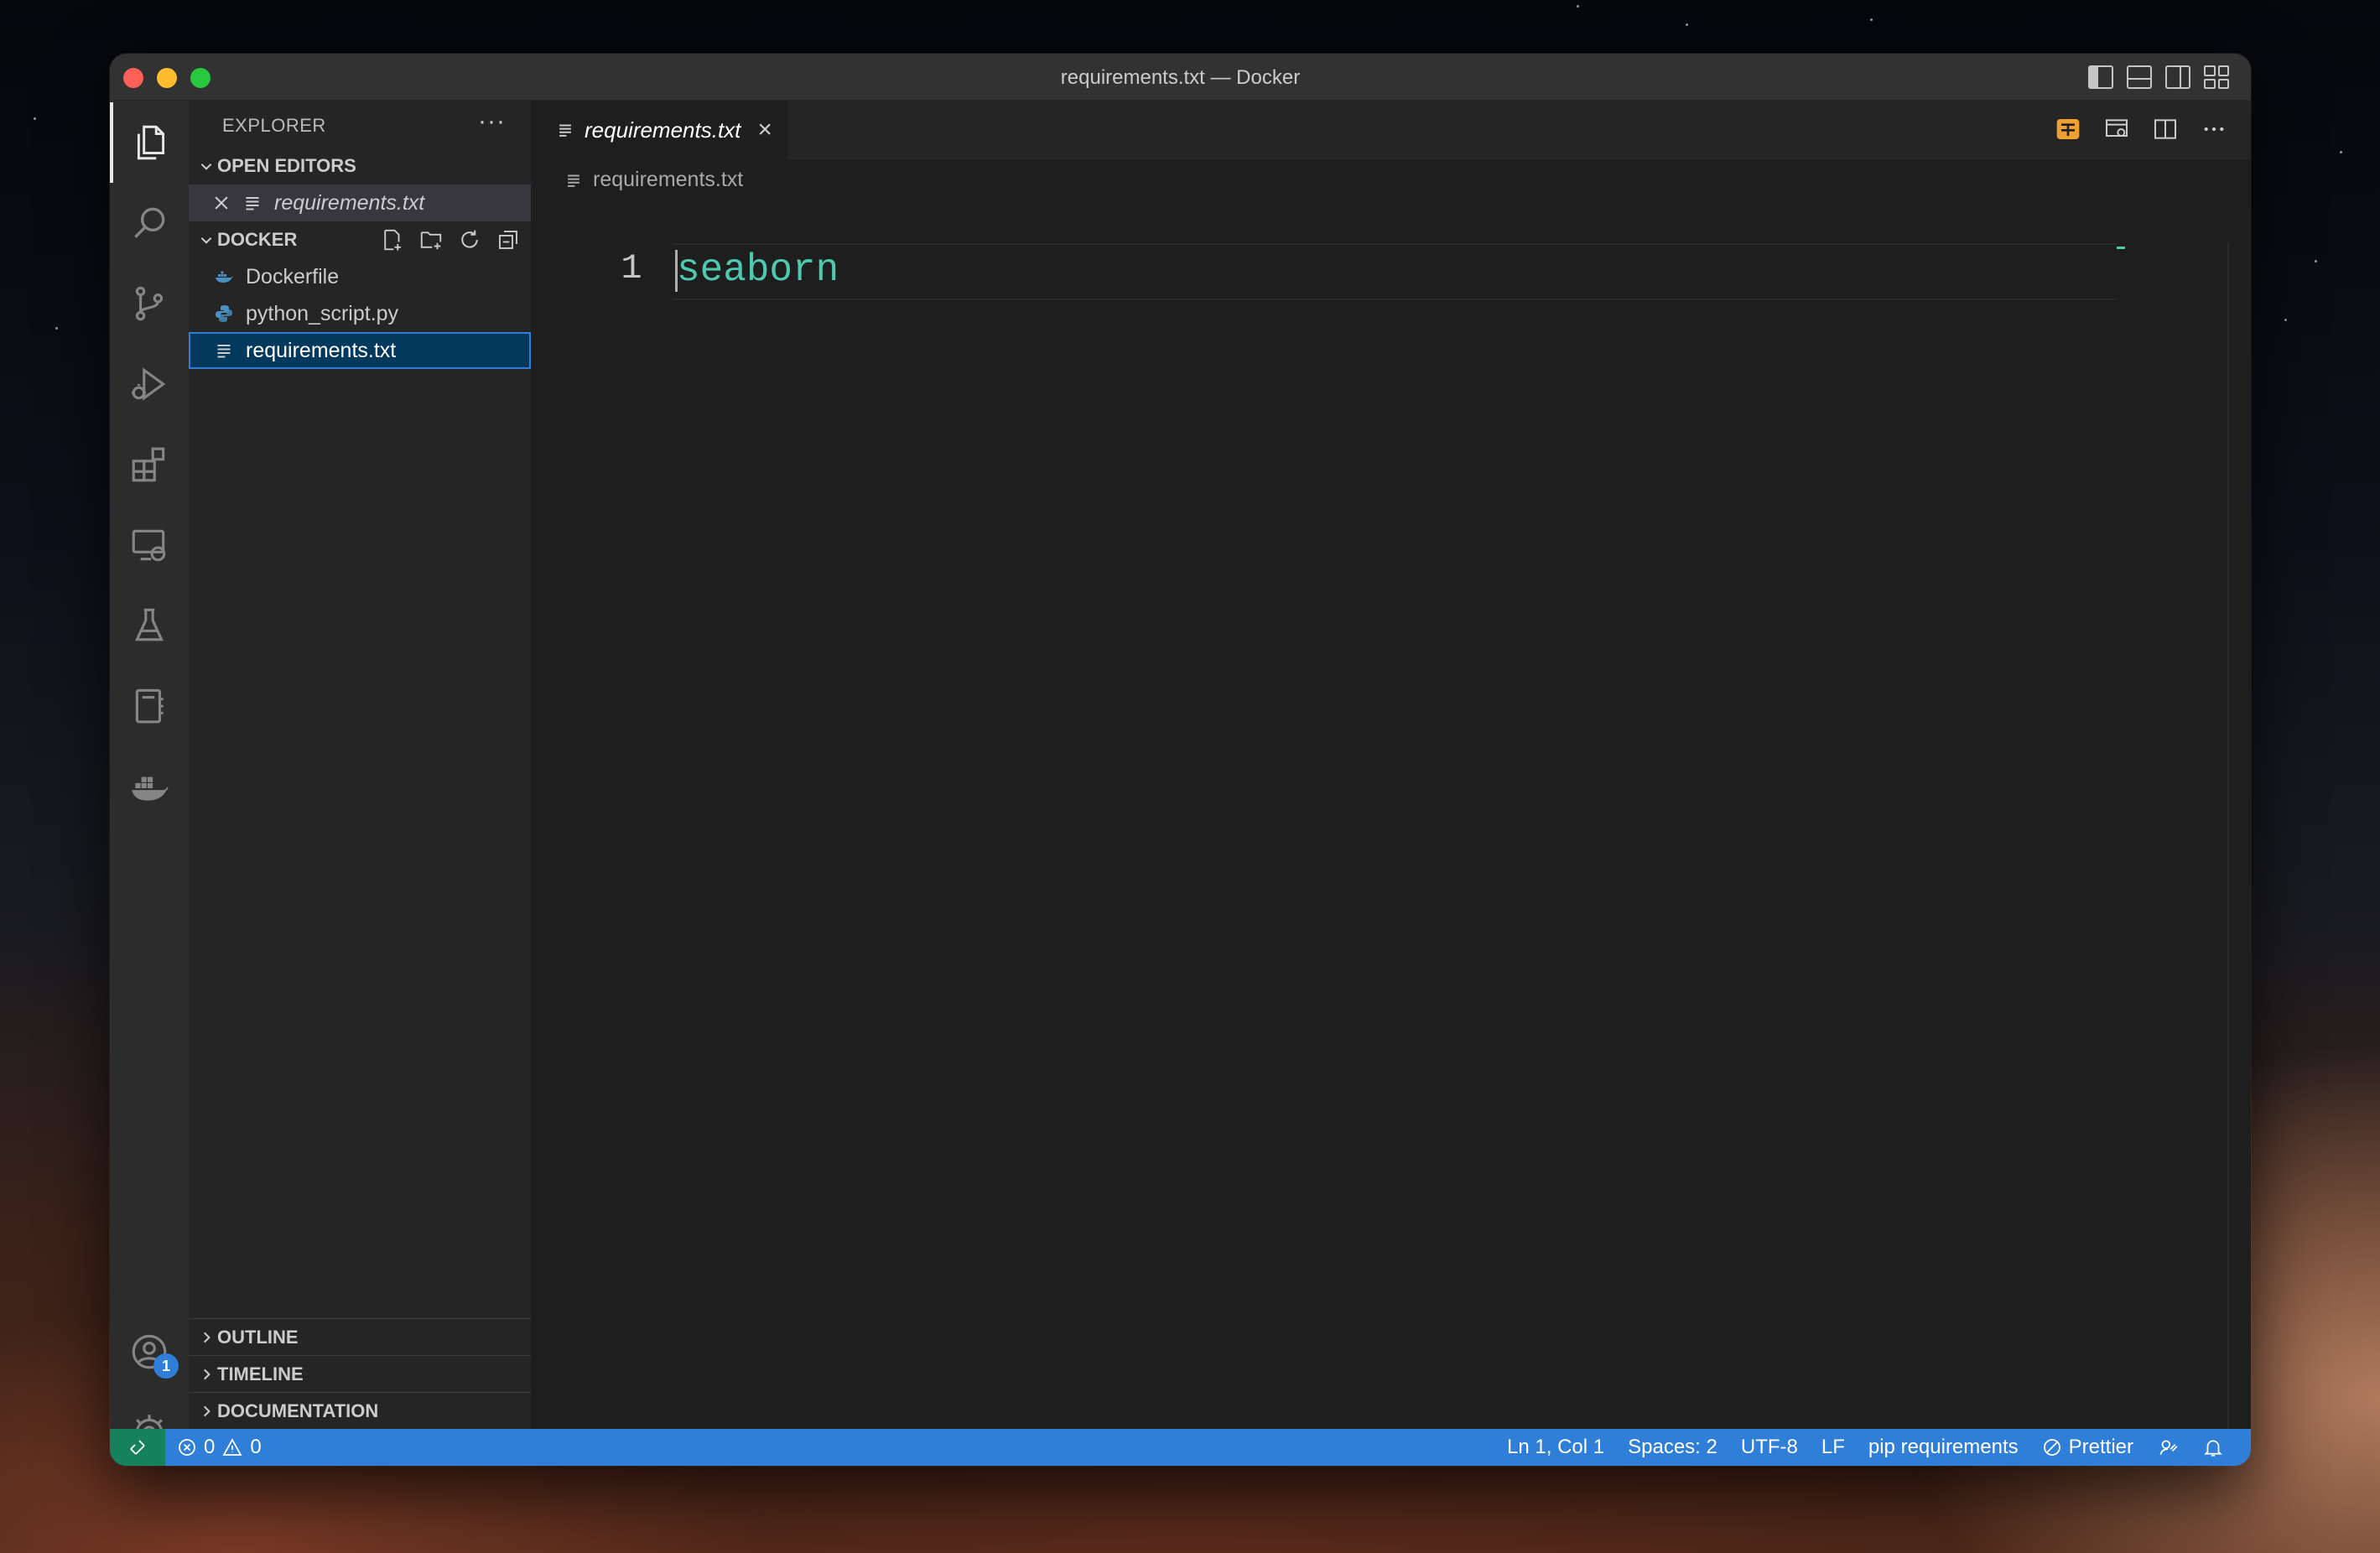 This screenshot has width=2380, height=1553. I want to click on outline-label: OUTLINE, so click(258, 1337).